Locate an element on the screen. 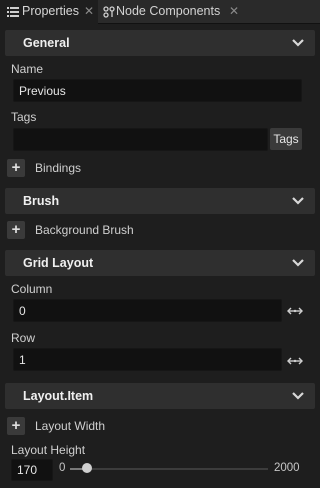 The width and height of the screenshot is (320, 488). section-general-header: General is located at coordinates (160, 43).